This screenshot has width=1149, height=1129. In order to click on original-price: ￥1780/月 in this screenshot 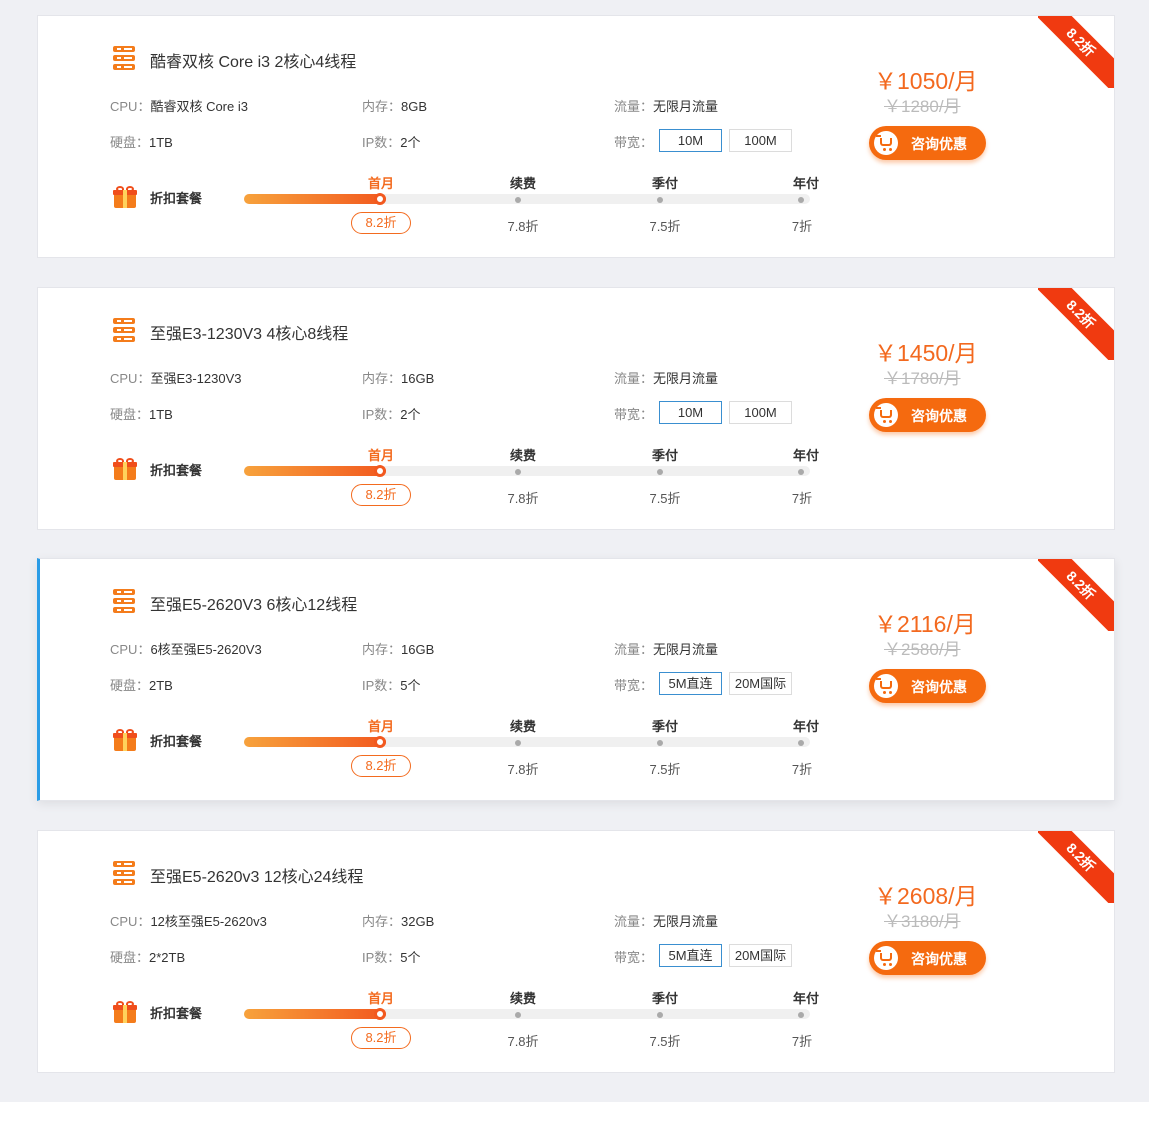, I will do `click(922, 378)`.